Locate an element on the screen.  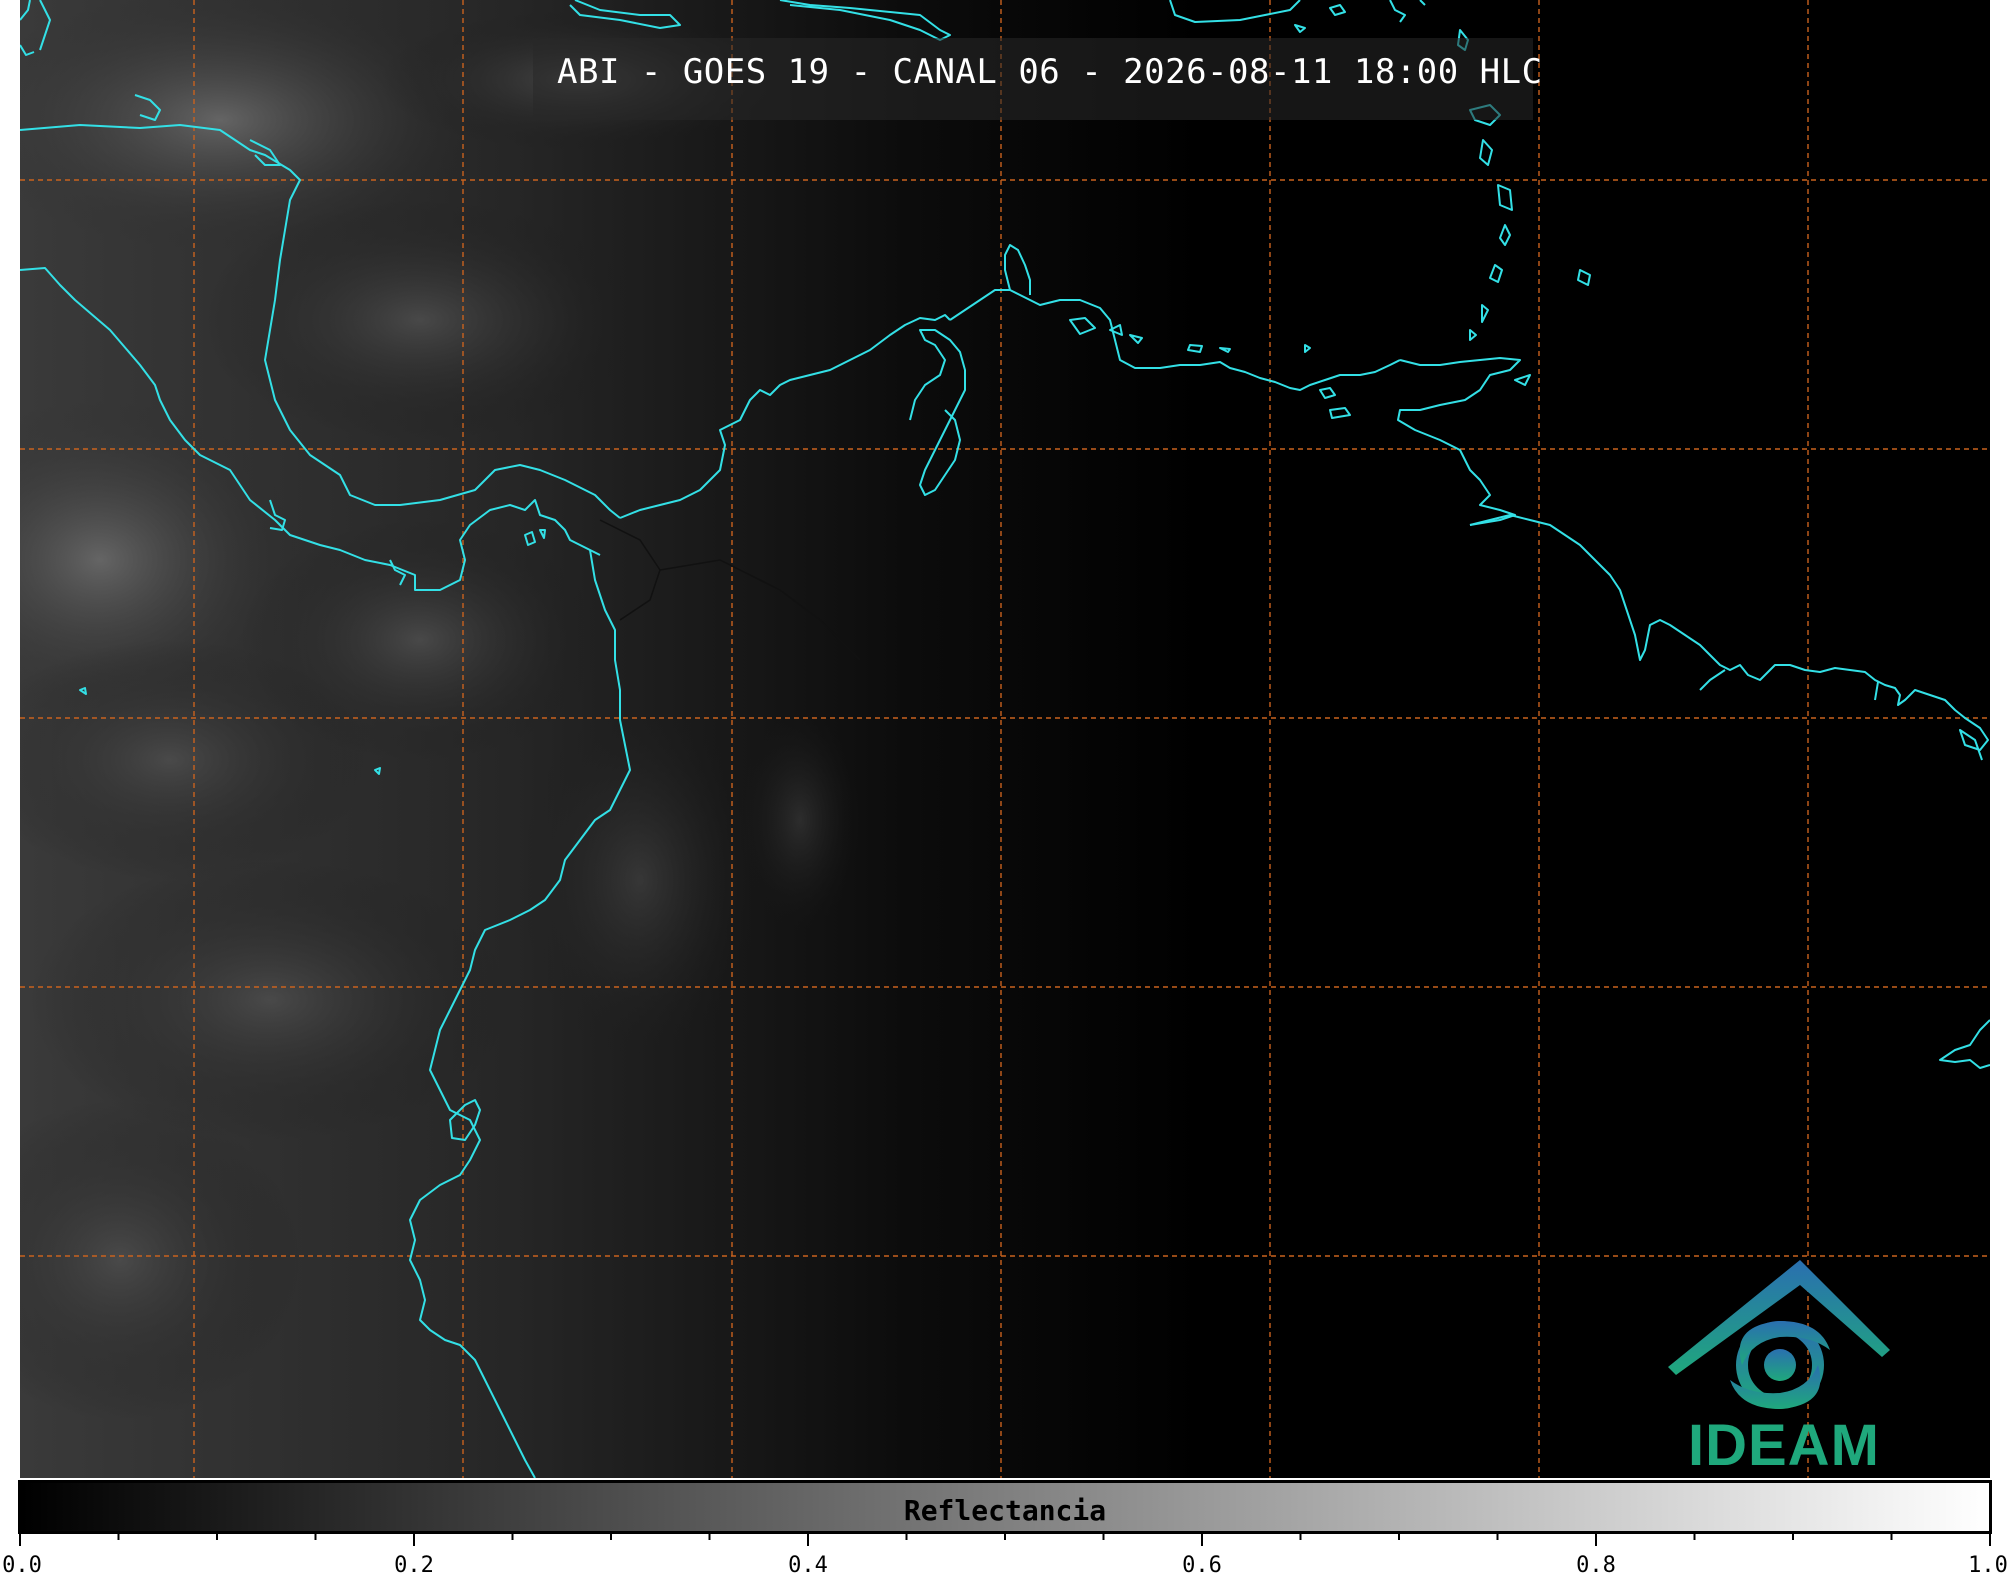
colorbar-tick-label: 1.0 is located at coordinates (1988, 1565).